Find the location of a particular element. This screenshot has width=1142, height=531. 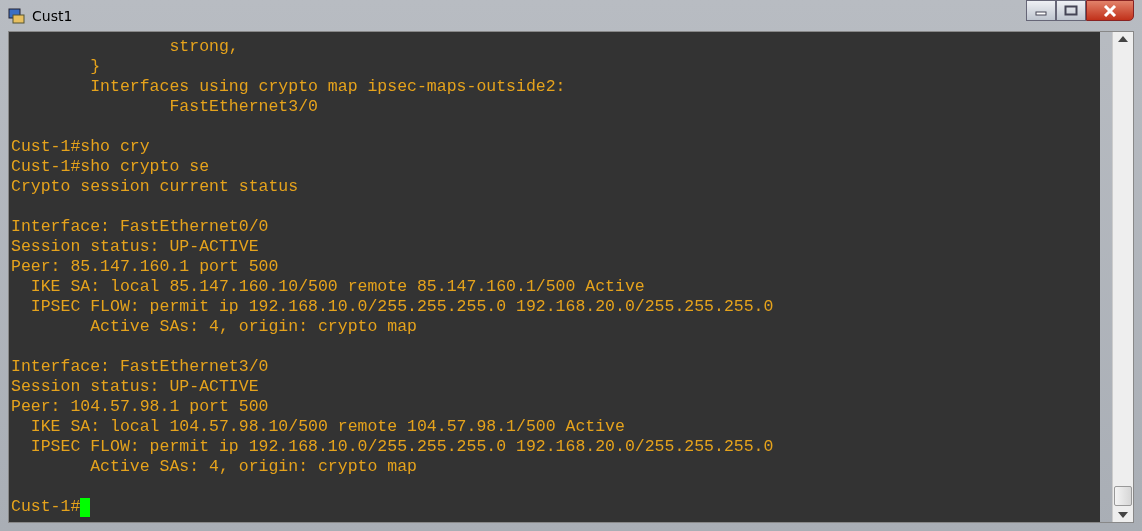

terminal-line: Peer: 104.57.98.1 port 500 is located at coordinates (140, 407).